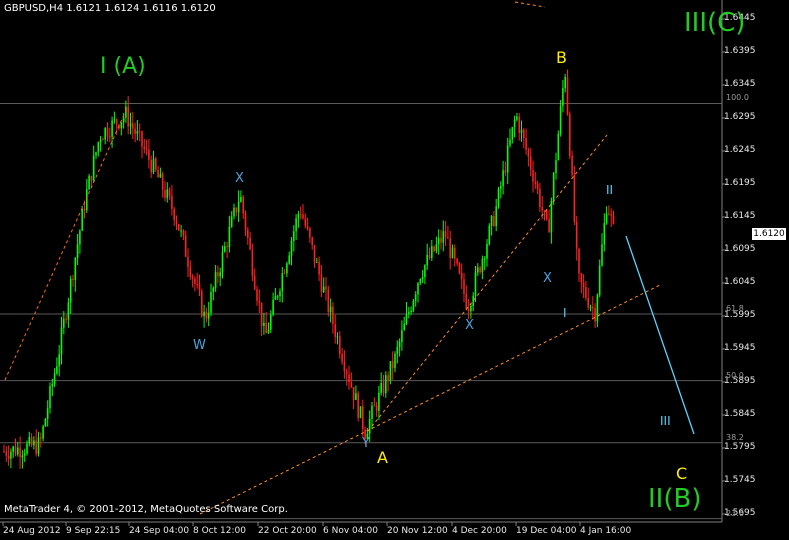 This screenshot has height=540, width=789. What do you see at coordinates (366, 443) in the screenshot?
I see `wave-label-y: Y` at bounding box center [366, 443].